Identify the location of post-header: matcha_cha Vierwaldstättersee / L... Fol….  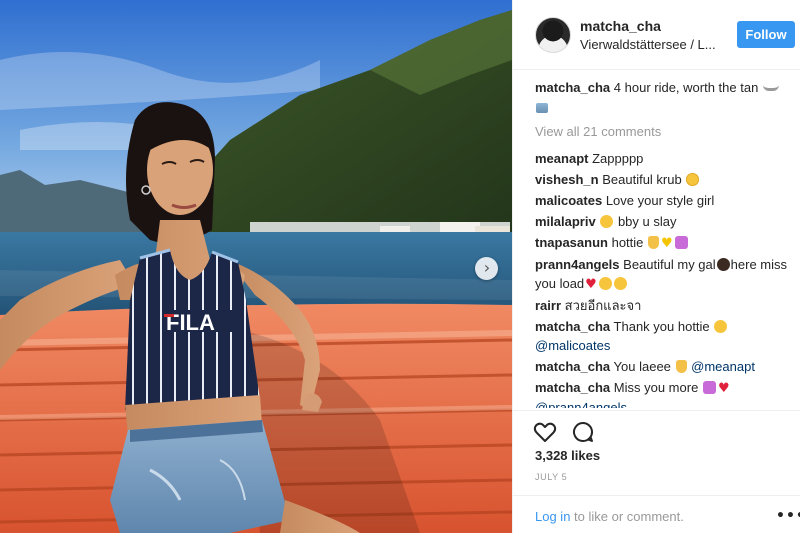
(656, 35).